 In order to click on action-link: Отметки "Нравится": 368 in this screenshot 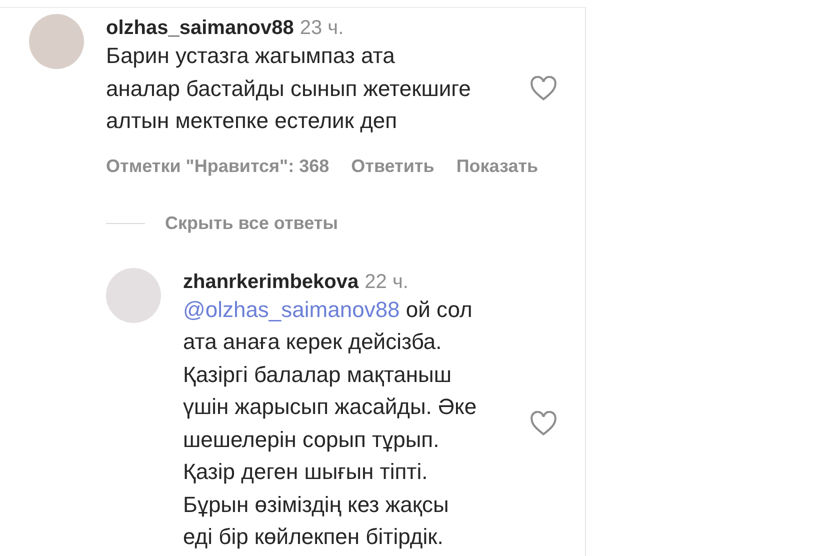, I will do `click(218, 166)`.